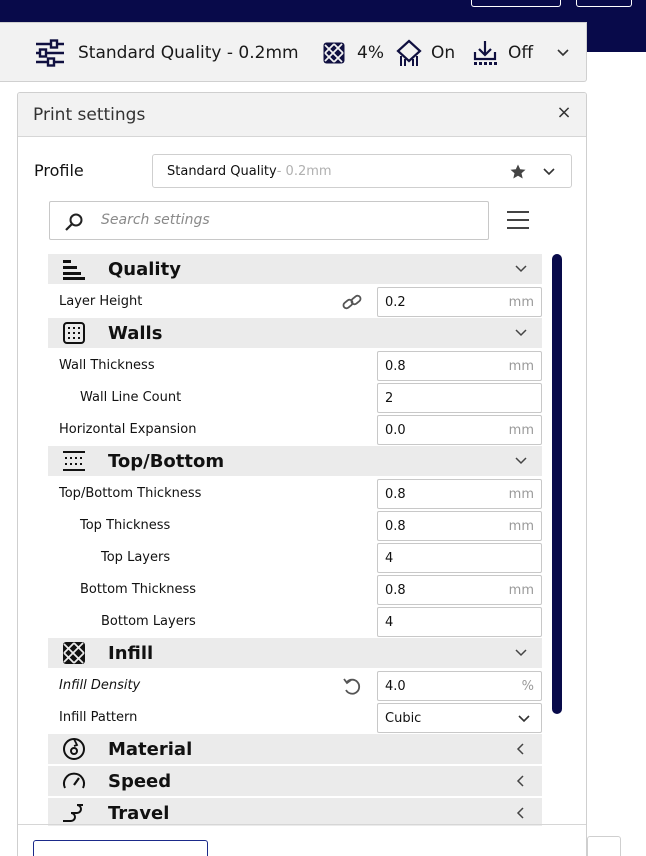  What do you see at coordinates (138, 589) in the screenshot?
I see `setting-label: Bottom Thickness` at bounding box center [138, 589].